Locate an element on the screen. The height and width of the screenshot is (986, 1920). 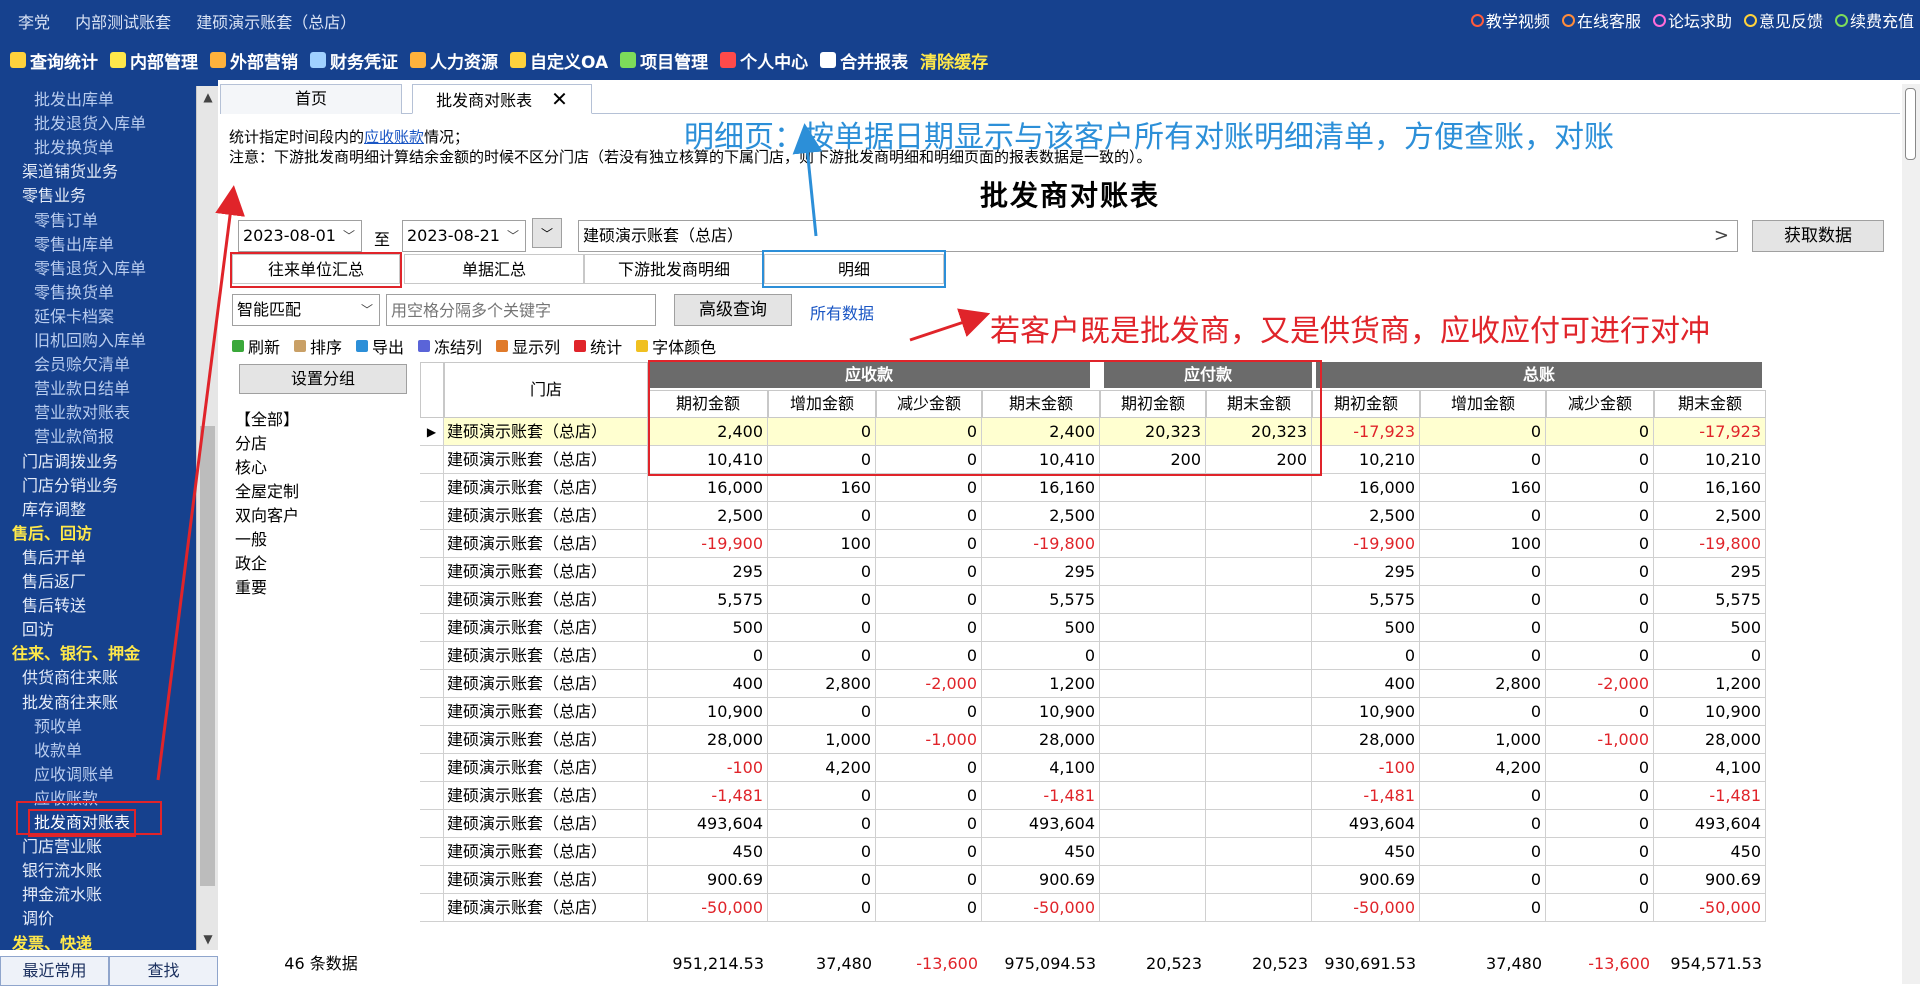
receivables-link: 应收账款 is located at coordinates (394, 137).